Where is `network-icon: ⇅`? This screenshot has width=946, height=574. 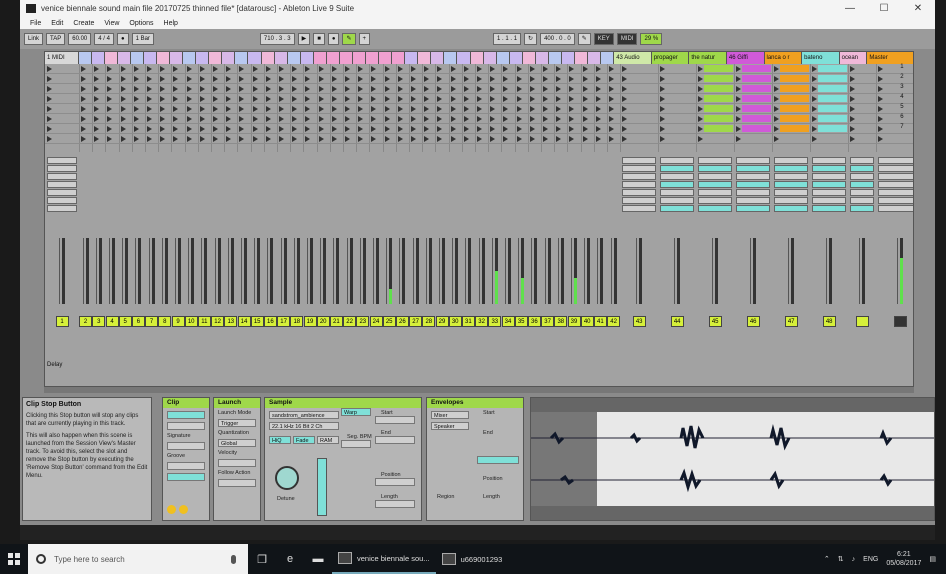 network-icon: ⇅ is located at coordinates (841, 559).